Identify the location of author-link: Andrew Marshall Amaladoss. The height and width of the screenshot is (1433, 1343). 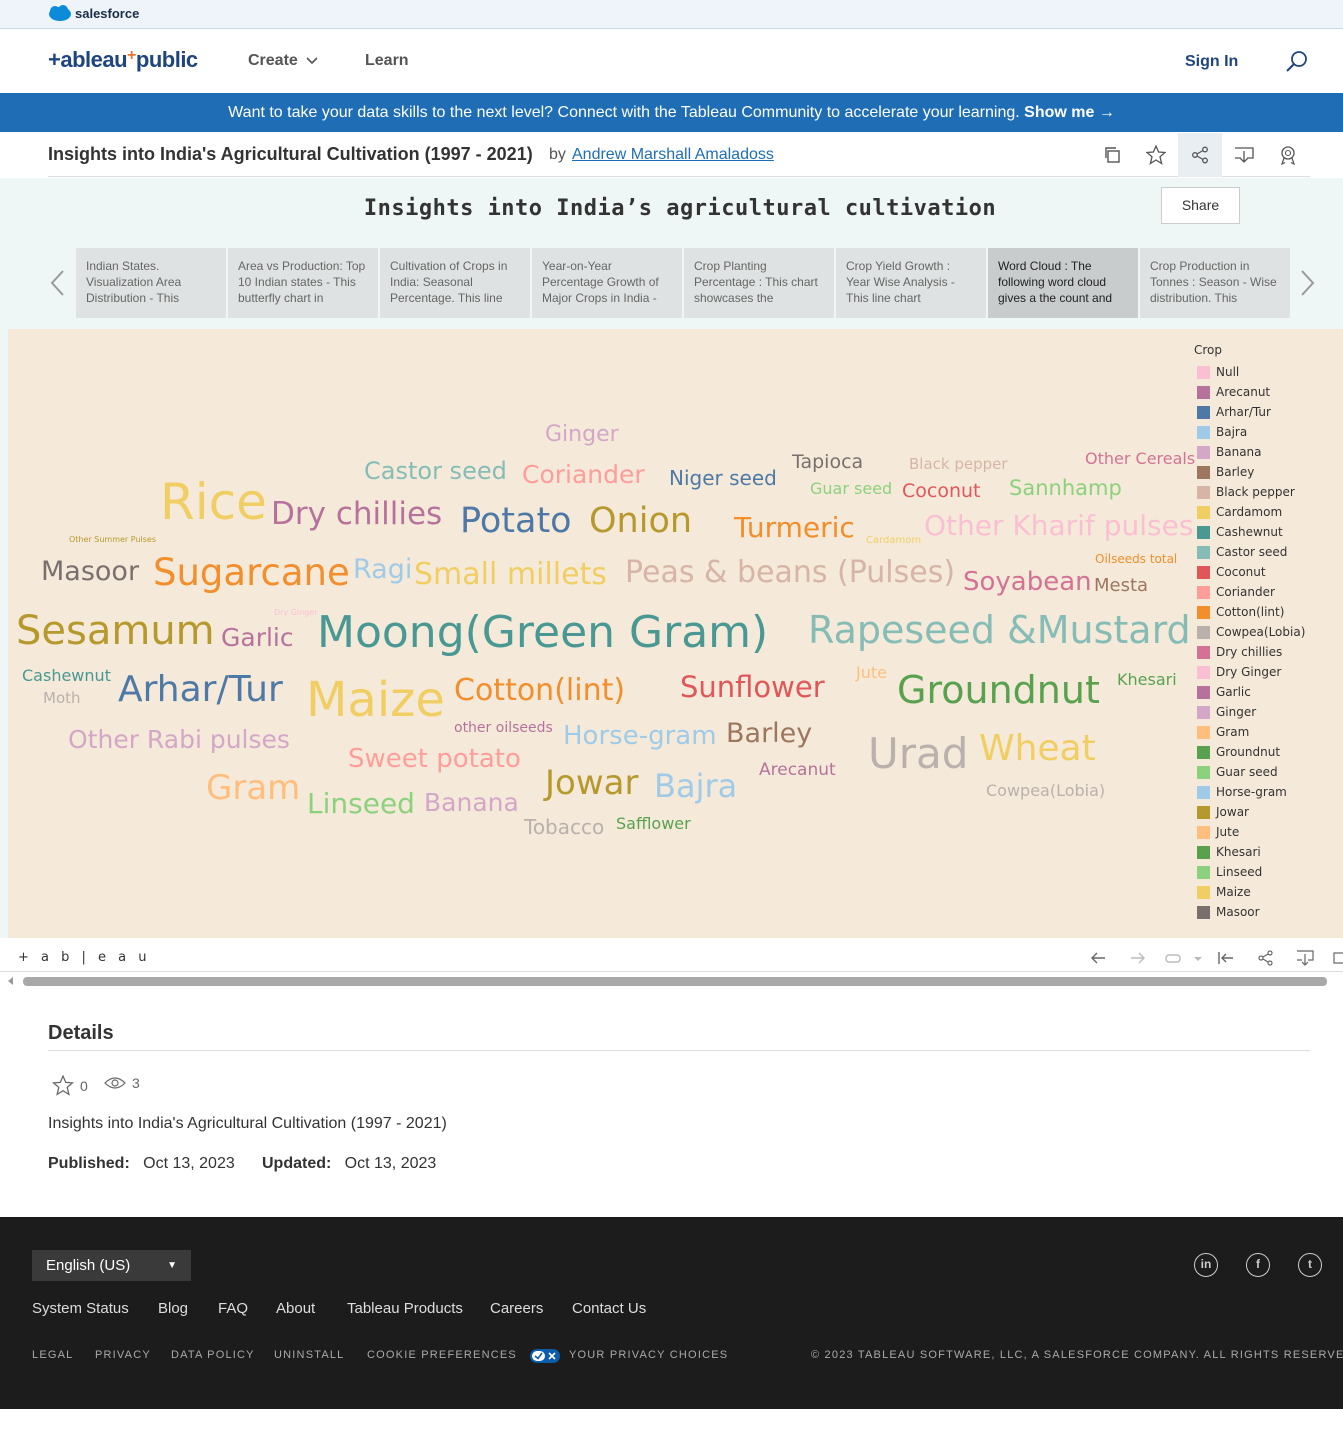
(673, 155).